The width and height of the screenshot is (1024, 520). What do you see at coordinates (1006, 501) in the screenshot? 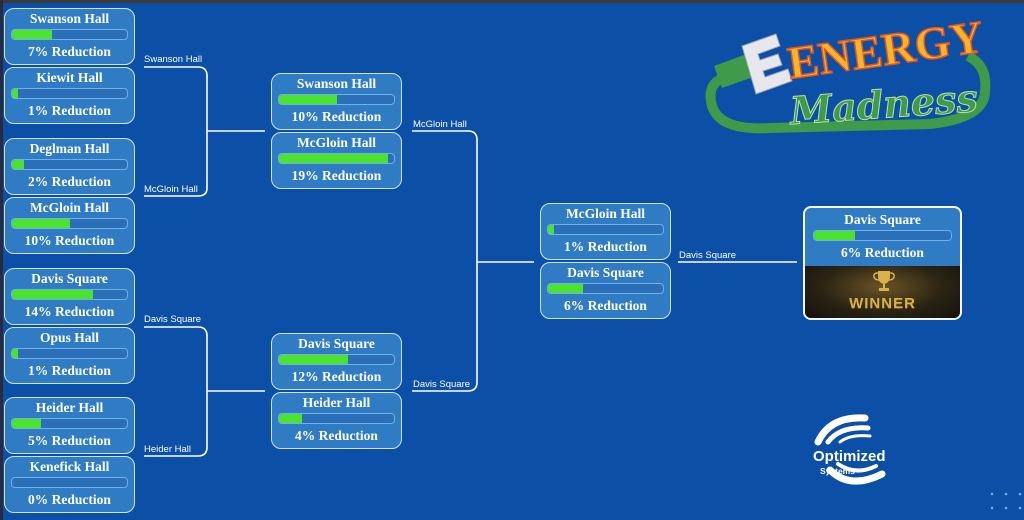
I see `decorative-dots` at bounding box center [1006, 501].